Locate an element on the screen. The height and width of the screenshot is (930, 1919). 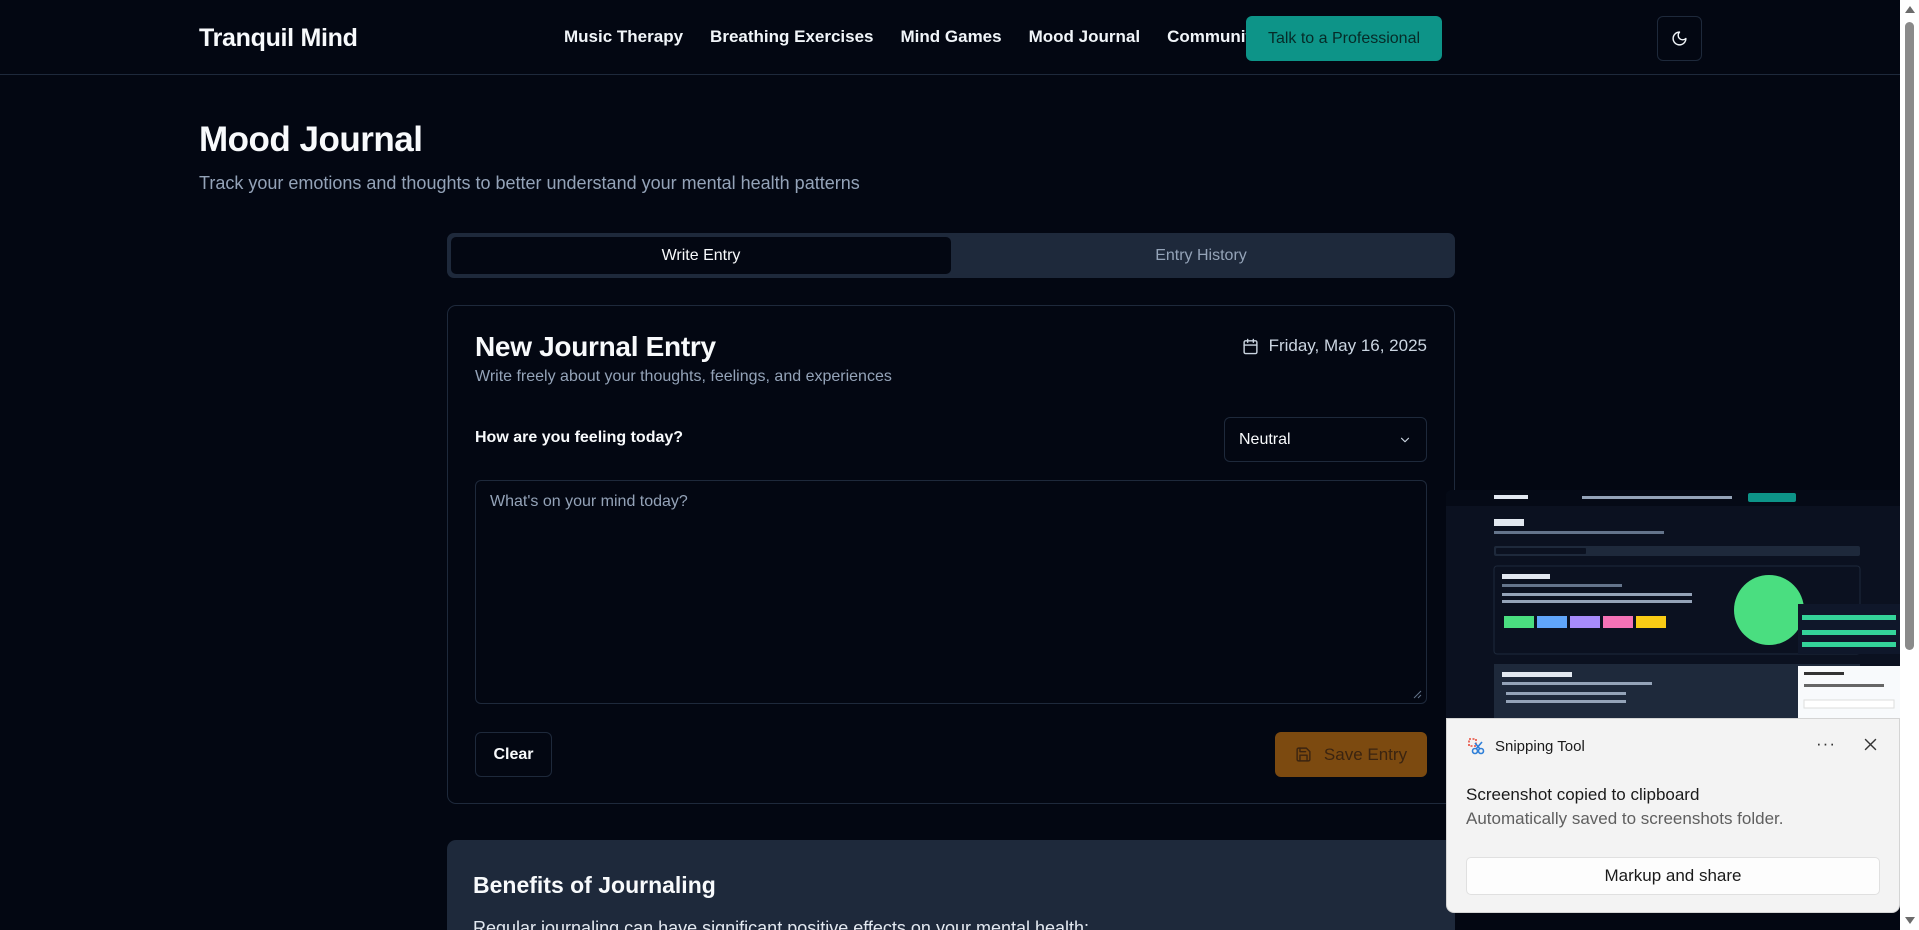
resize-handle-icon is located at coordinates (1417, 694).